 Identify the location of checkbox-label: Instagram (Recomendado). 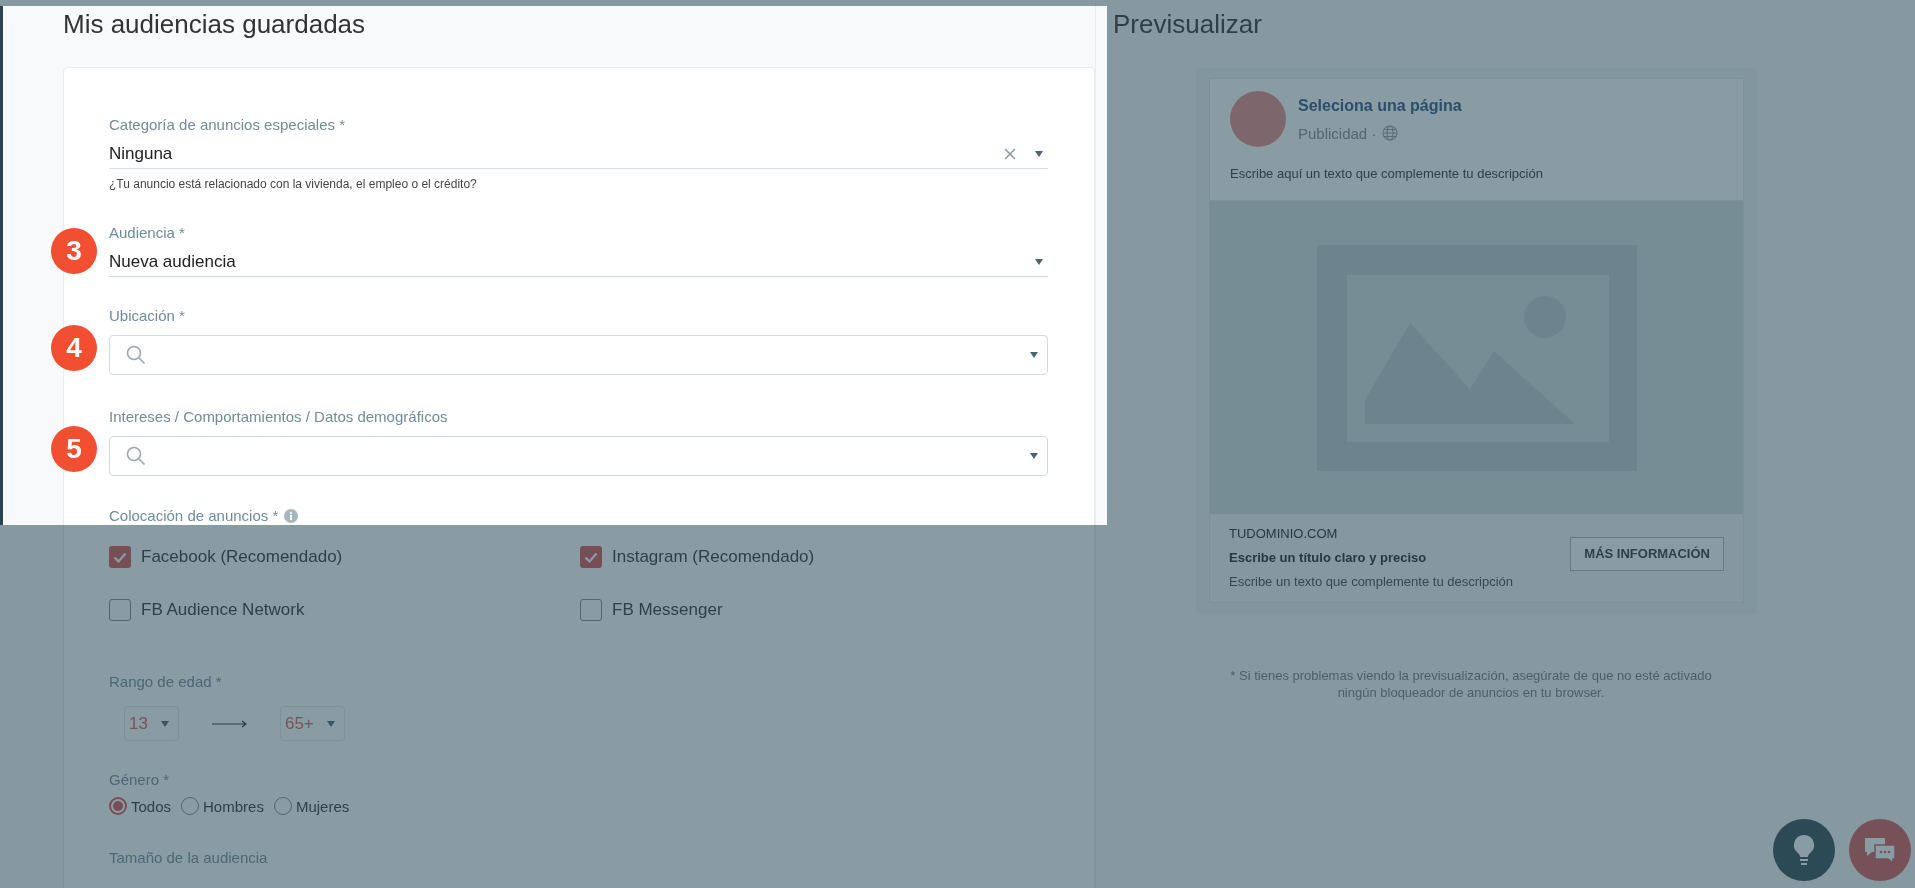
(713, 557).